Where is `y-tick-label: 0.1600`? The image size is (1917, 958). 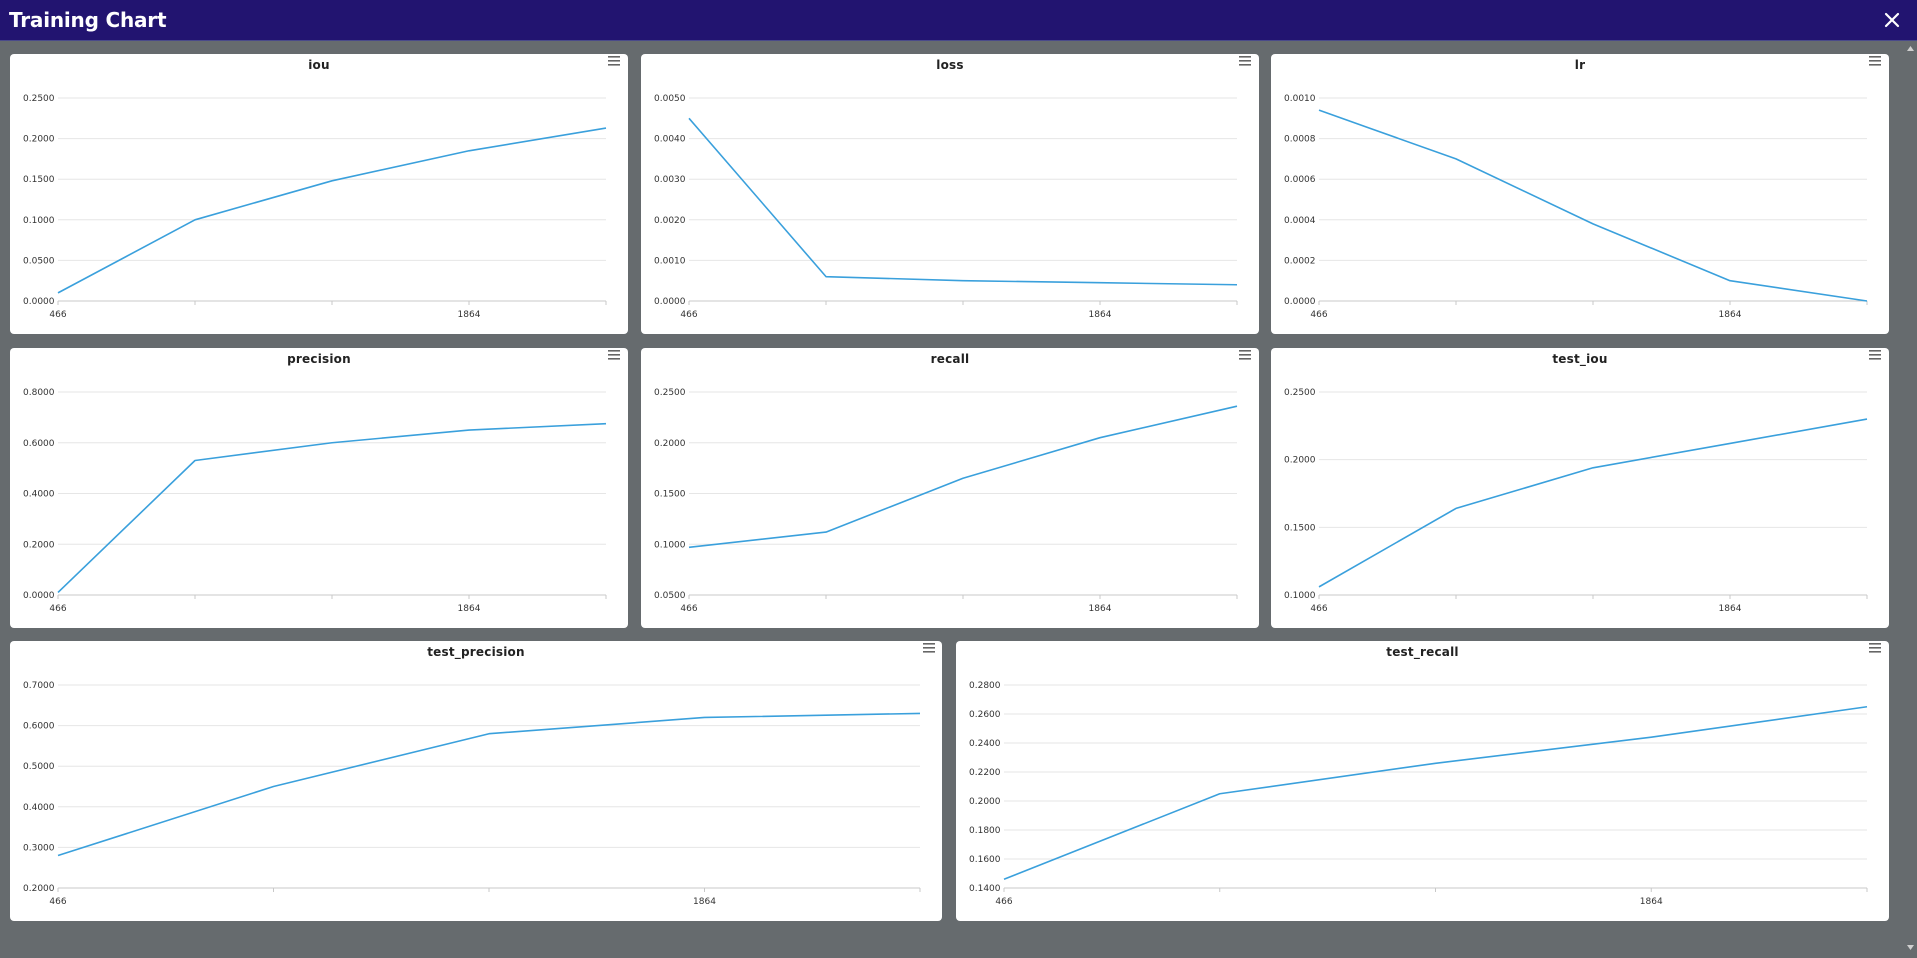
y-tick-label: 0.1600 is located at coordinates (985, 860).